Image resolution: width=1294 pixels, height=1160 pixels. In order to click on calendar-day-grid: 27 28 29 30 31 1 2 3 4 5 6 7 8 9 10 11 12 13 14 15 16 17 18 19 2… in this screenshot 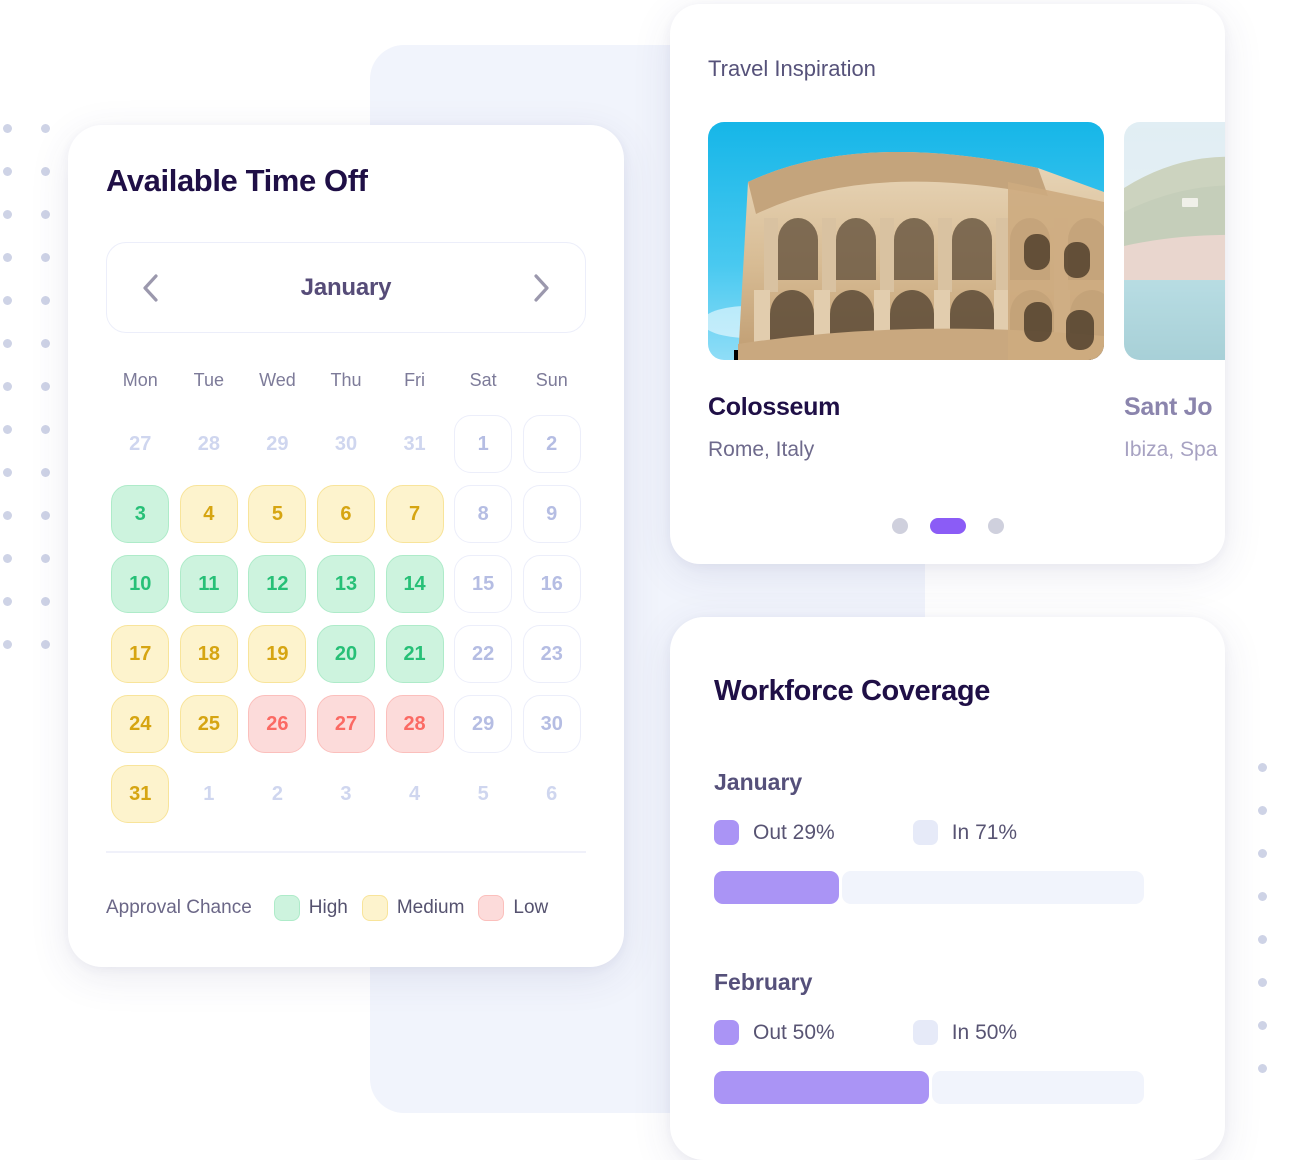, I will do `click(346, 625)`.